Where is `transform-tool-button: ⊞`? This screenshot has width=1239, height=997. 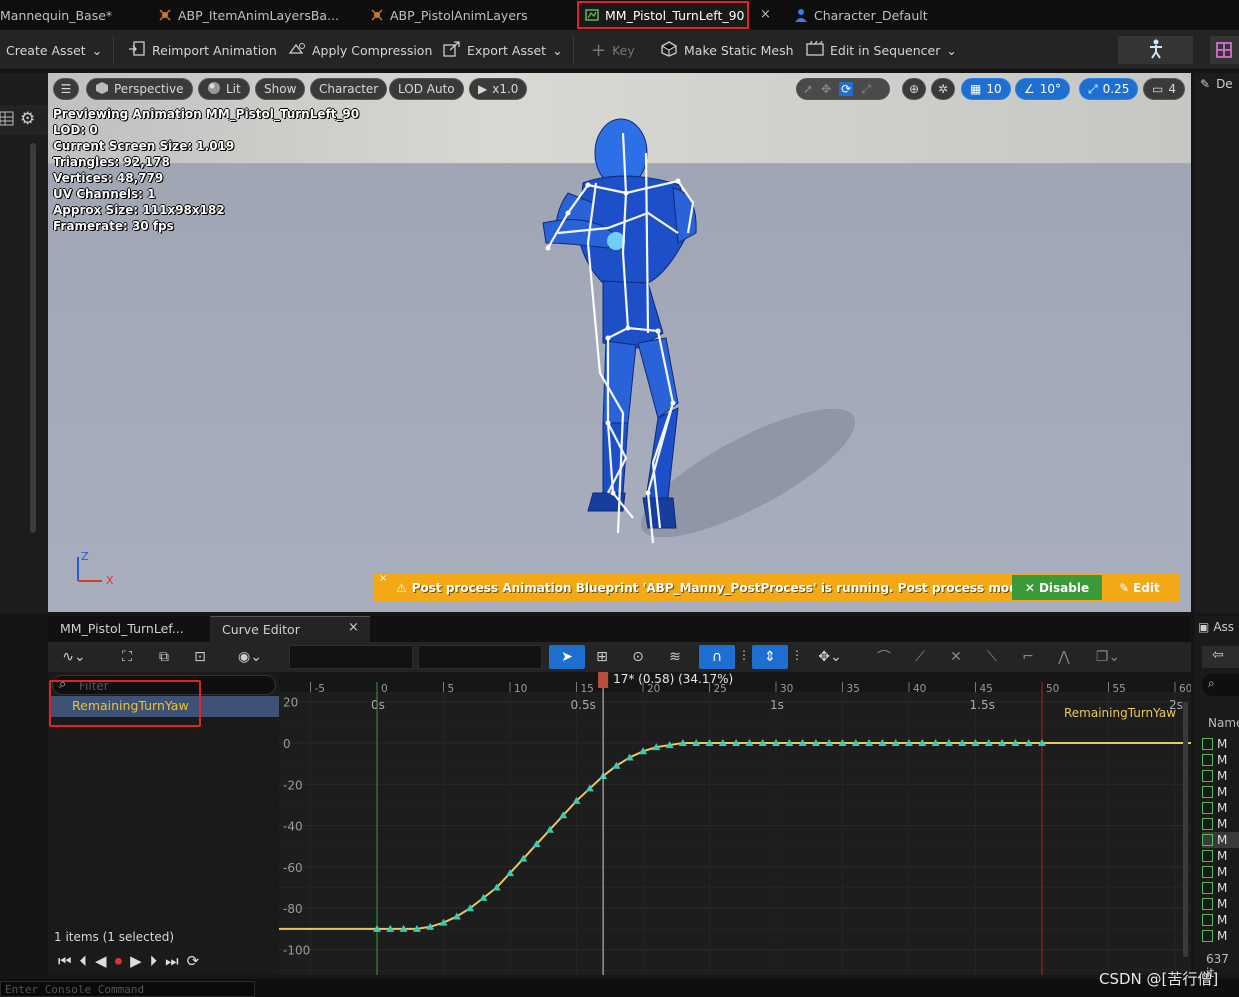
transform-tool-button: ⊞ is located at coordinates (602, 657).